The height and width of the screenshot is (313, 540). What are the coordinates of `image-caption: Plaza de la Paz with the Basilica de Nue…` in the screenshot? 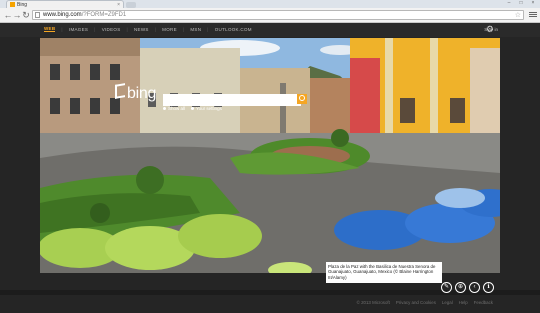 It's located at (384, 272).